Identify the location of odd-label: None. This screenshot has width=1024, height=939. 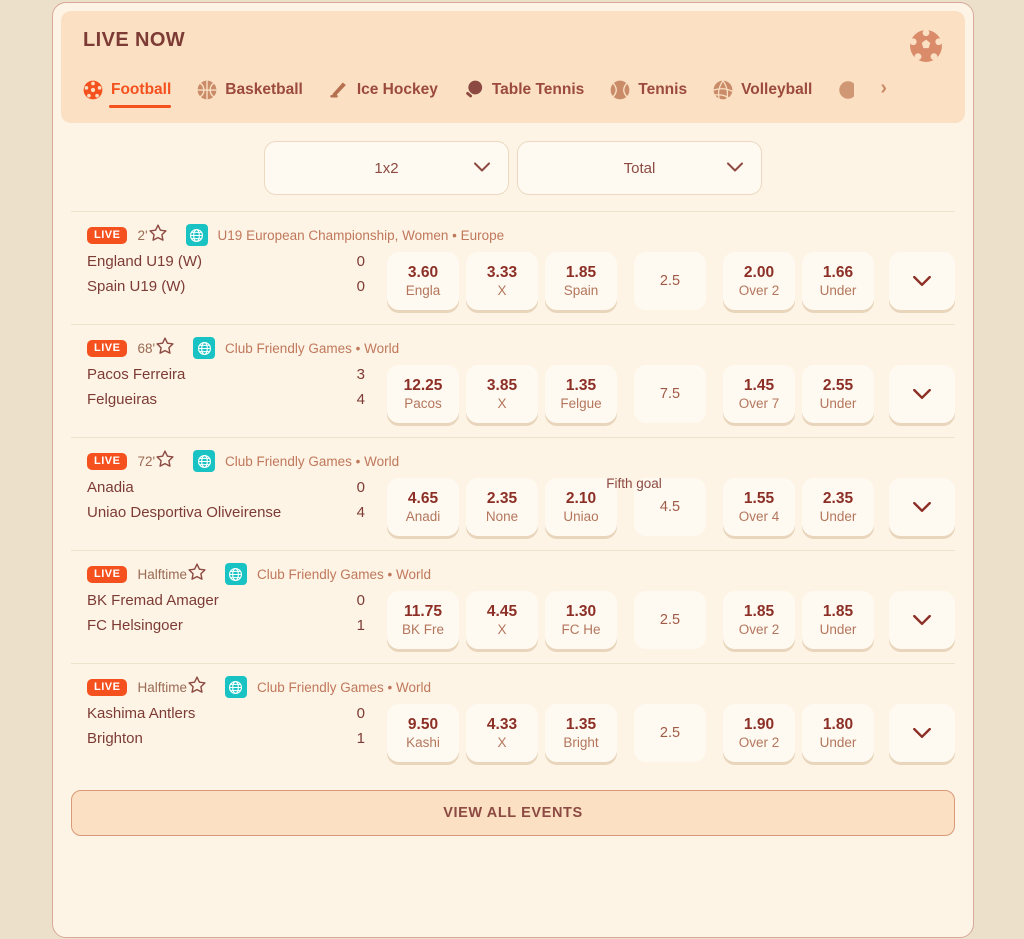
(502, 516).